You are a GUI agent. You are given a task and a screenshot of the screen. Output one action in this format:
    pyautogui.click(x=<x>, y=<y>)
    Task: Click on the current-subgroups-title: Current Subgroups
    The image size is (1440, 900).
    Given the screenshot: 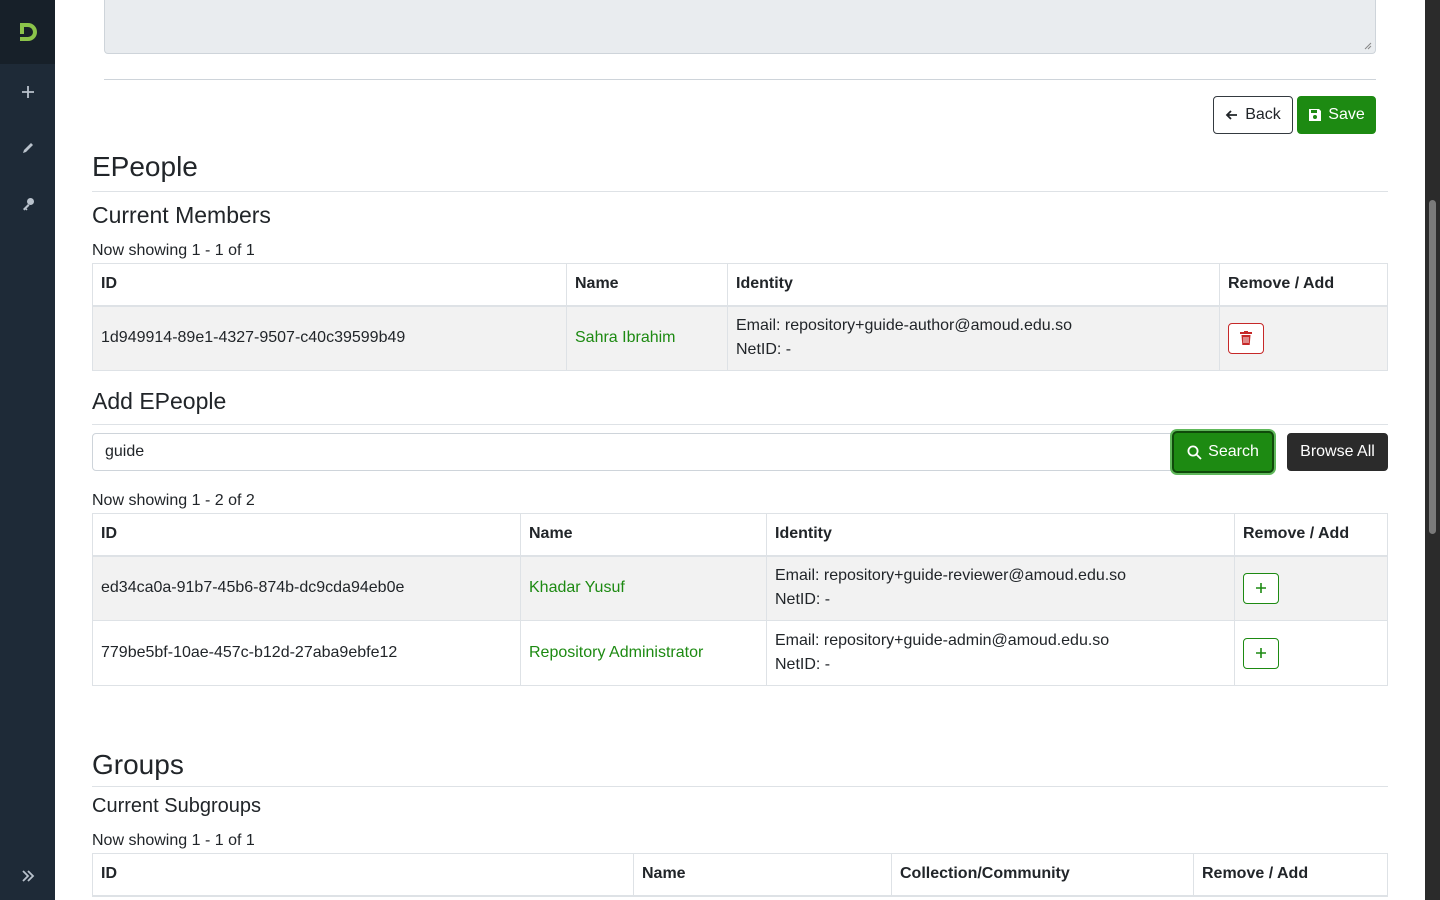 What is the action you would take?
    pyautogui.click(x=176, y=806)
    